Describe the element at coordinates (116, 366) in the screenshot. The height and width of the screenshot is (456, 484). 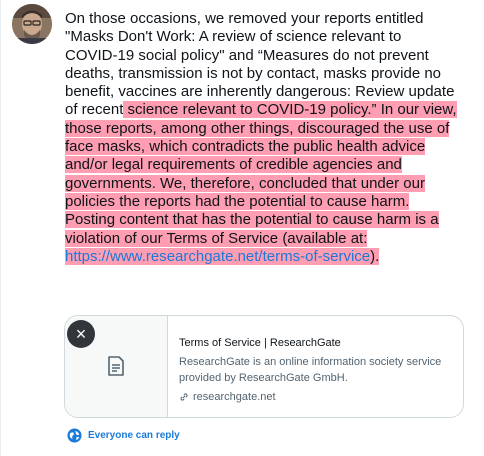
I see `document-icon` at that location.